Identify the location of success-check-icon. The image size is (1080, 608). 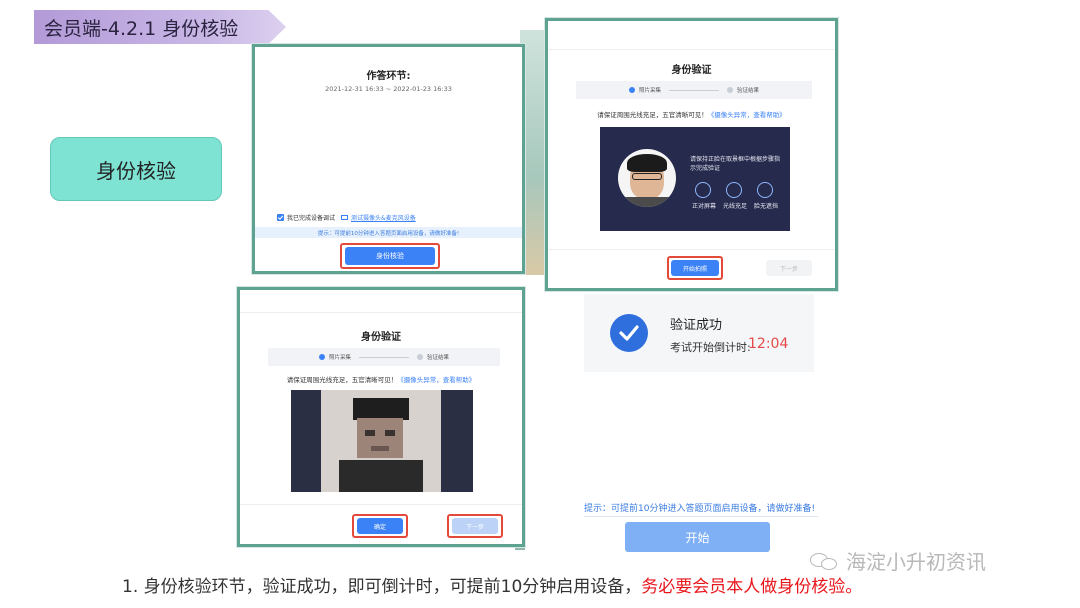
(629, 333).